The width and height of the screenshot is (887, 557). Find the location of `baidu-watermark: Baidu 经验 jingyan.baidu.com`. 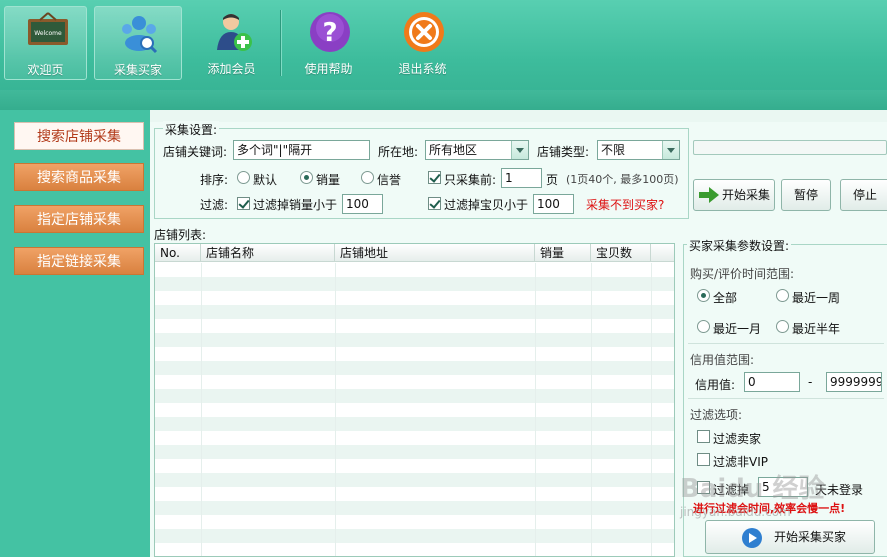

baidu-watermark: Baidu 经验 jingyan.baidu.com is located at coordinates (780, 493).